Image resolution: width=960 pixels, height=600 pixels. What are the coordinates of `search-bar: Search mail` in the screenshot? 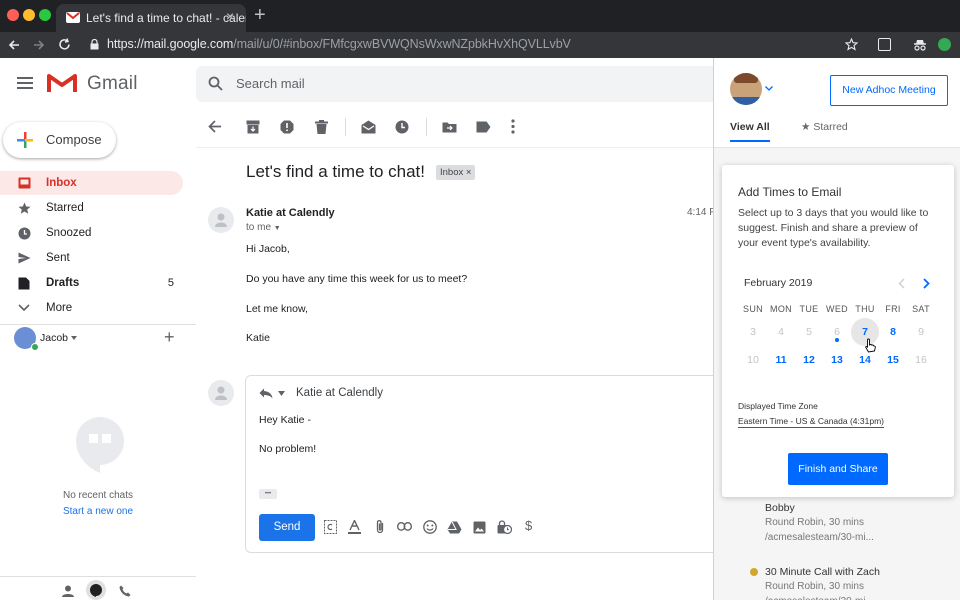 It's located at (456, 84).